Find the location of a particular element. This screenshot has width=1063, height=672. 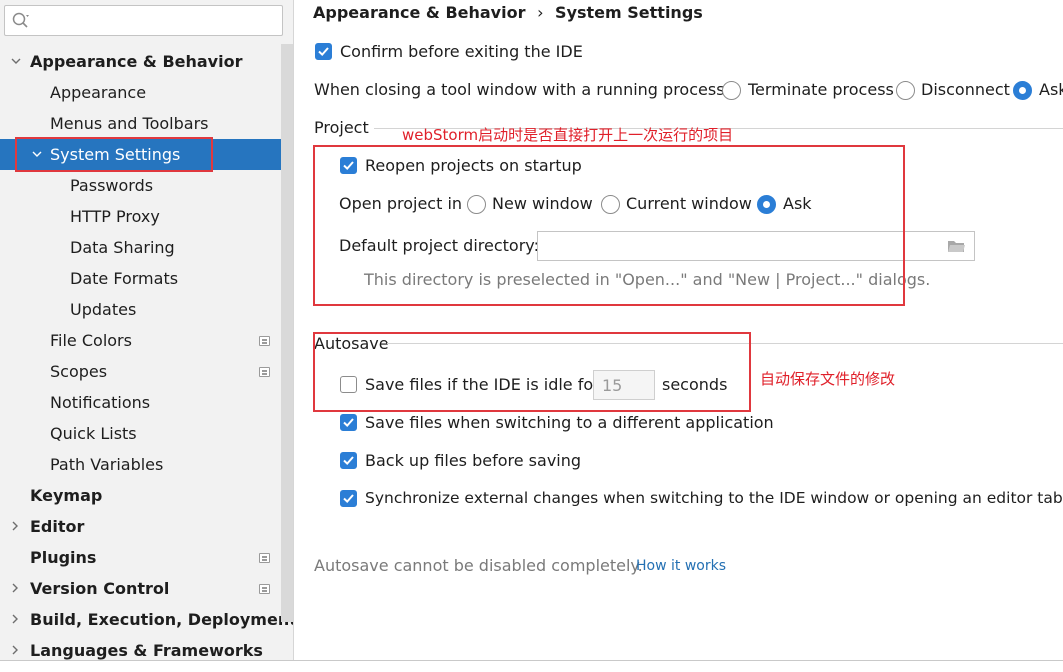

confirm-exit-checkbox is located at coordinates (323, 51).